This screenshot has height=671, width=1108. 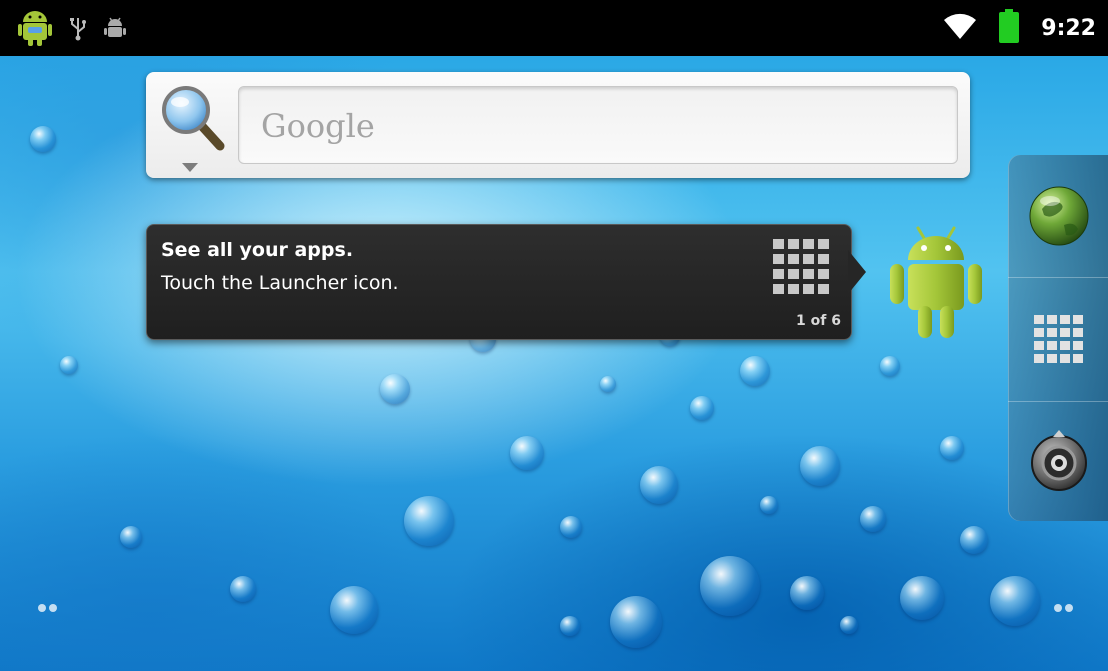 What do you see at coordinates (190, 167) in the screenshot?
I see `chevron-down-icon` at bounding box center [190, 167].